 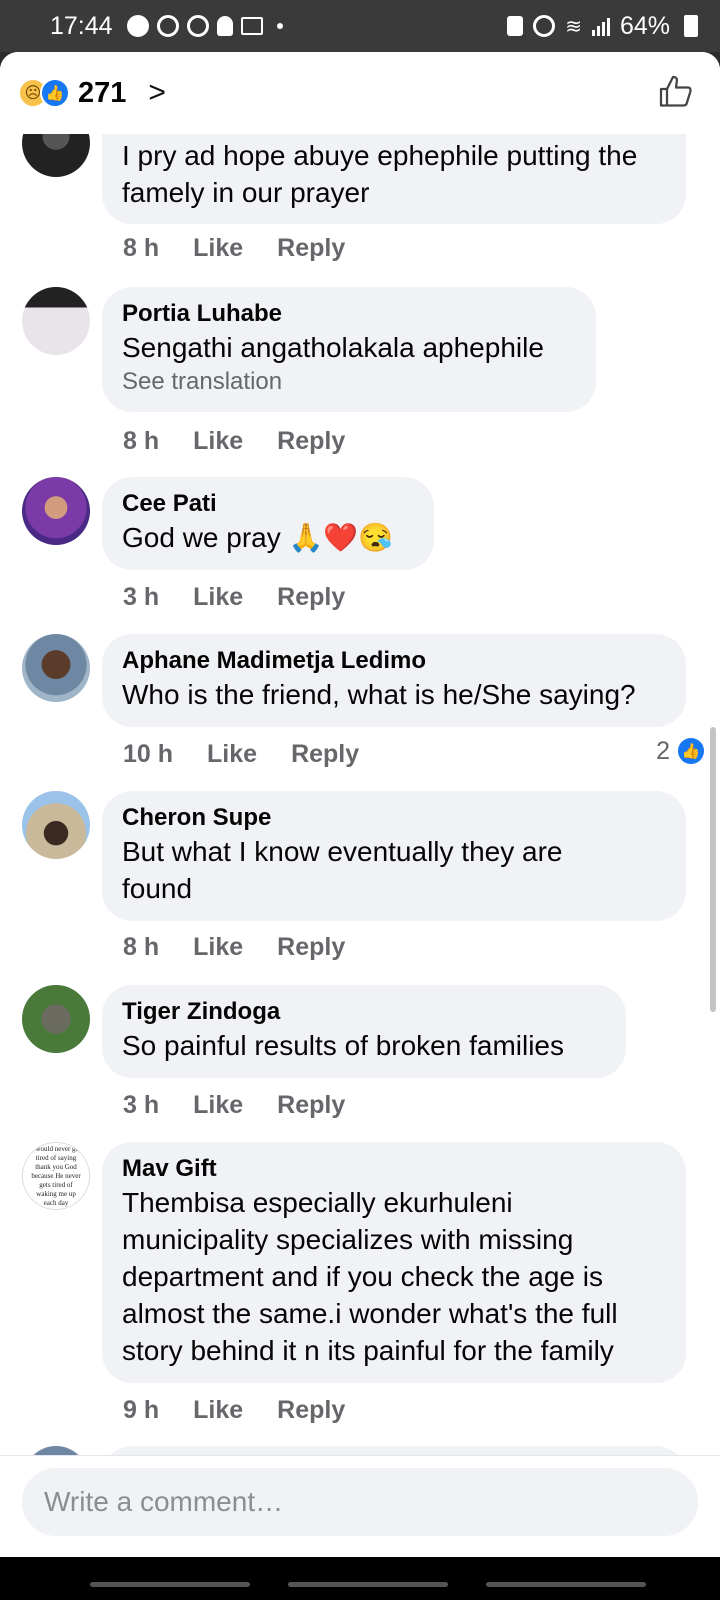 I want to click on comment-author: Portia Luhabe, so click(x=349, y=314).